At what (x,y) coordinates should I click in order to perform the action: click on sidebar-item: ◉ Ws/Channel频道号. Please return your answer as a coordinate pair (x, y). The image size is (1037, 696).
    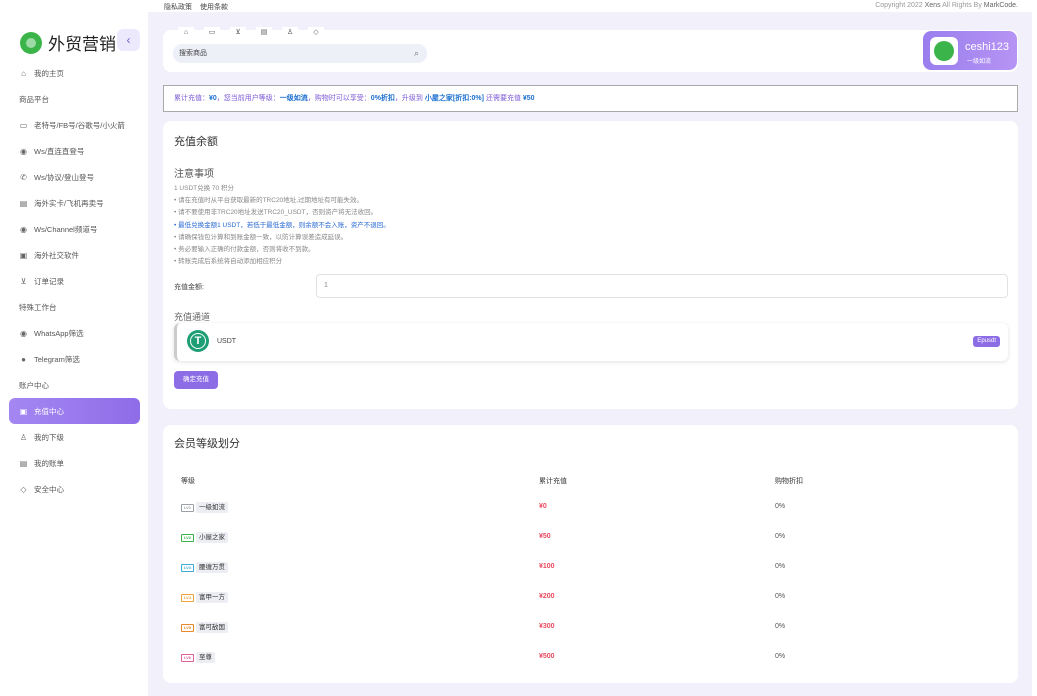
    Looking at the image, I should click on (74, 229).